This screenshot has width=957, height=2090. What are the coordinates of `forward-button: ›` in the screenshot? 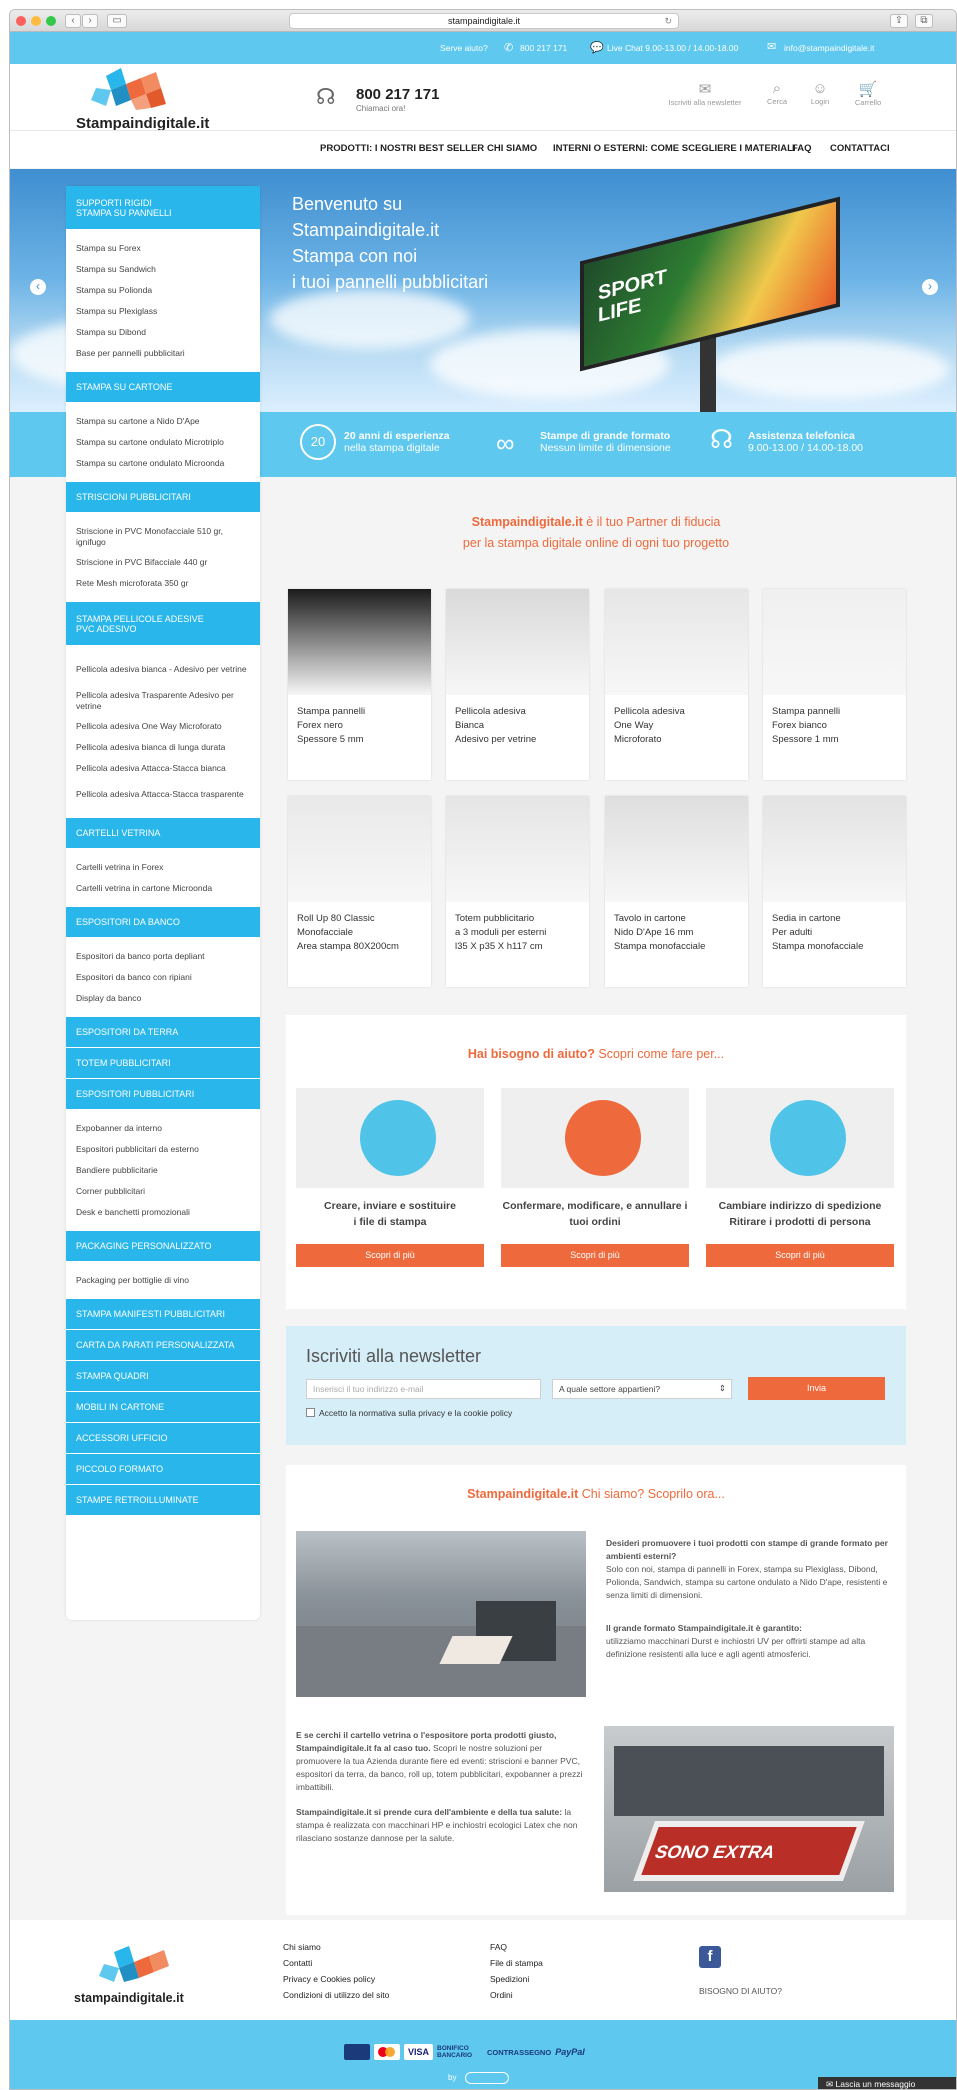 It's located at (90, 21).